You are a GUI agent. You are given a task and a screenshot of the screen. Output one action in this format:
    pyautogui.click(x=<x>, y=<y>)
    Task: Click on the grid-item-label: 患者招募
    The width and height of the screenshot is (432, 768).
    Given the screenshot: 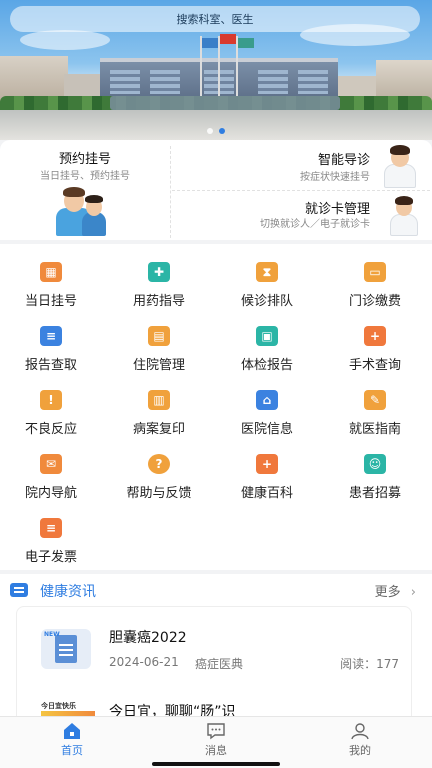 What is the action you would take?
    pyautogui.click(x=374, y=493)
    